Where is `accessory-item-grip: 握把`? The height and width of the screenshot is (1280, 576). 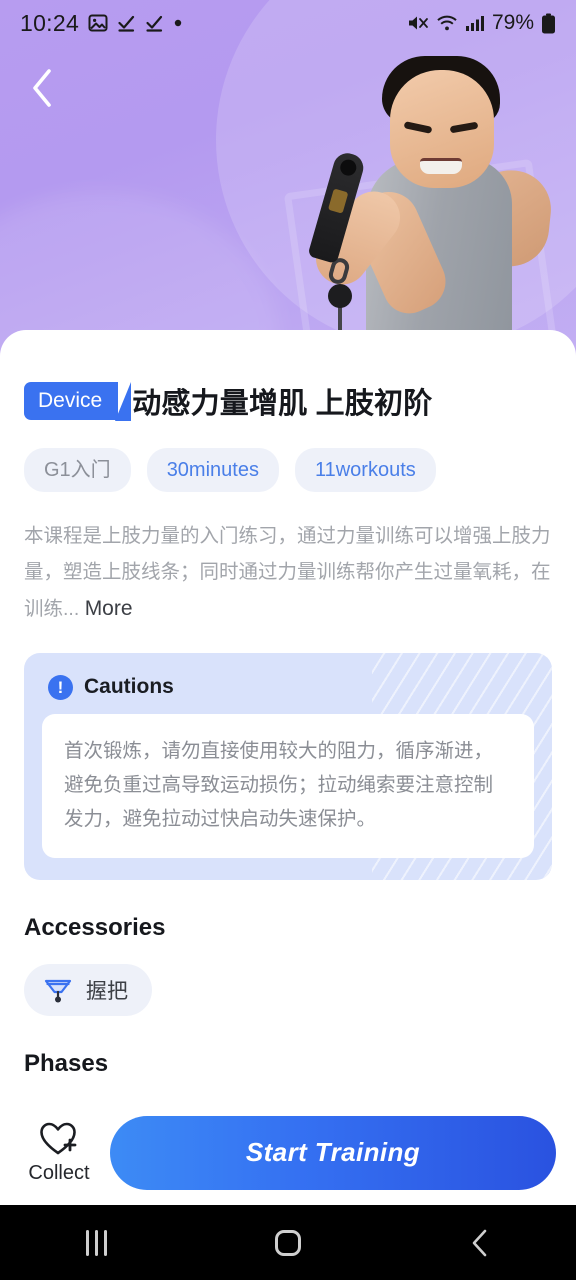
accessory-item-grip: 握把 is located at coordinates (88, 990).